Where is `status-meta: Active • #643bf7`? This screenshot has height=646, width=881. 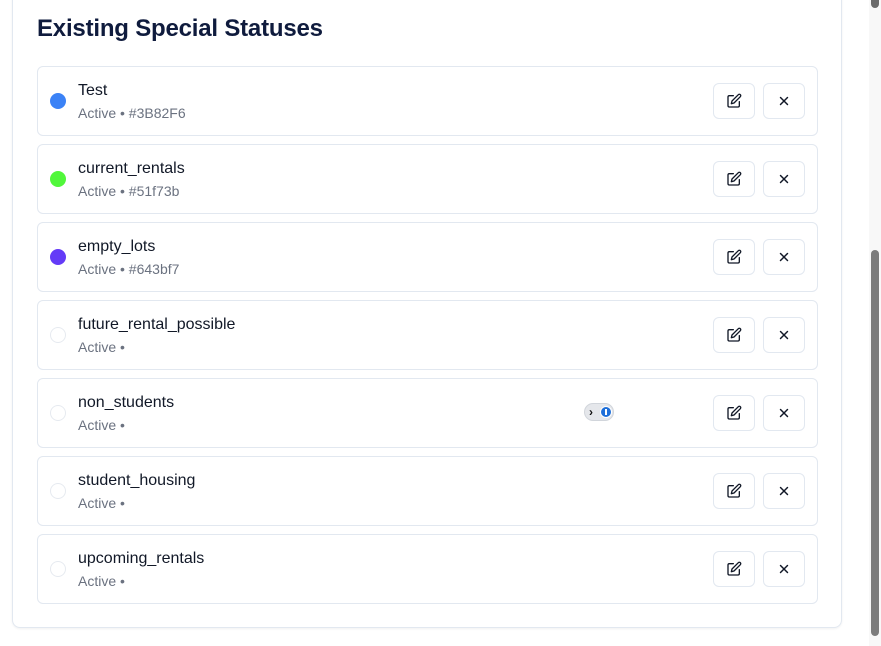 status-meta: Active • #643bf7 is located at coordinates (129, 269).